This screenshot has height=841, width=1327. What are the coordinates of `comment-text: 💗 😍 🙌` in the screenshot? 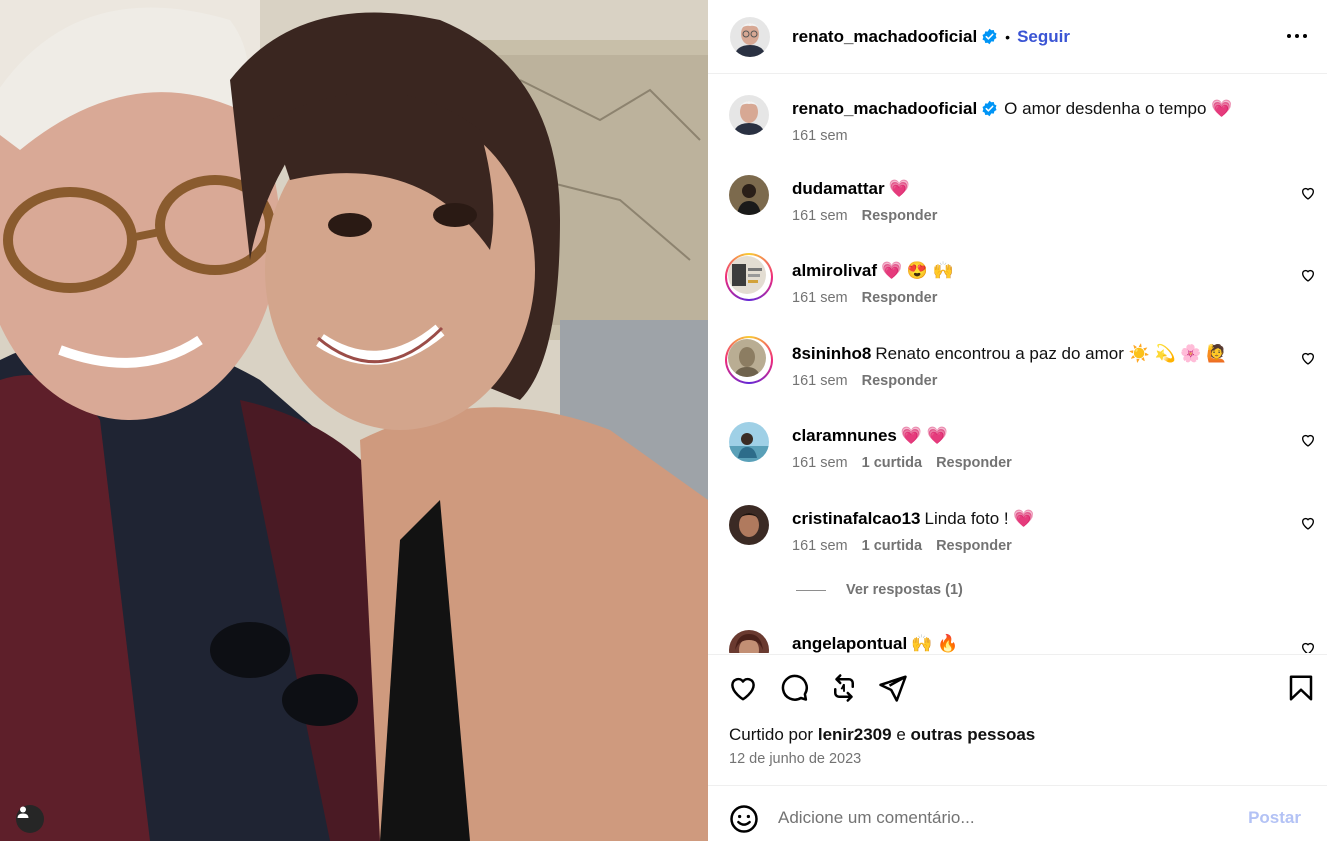 It's located at (917, 270).